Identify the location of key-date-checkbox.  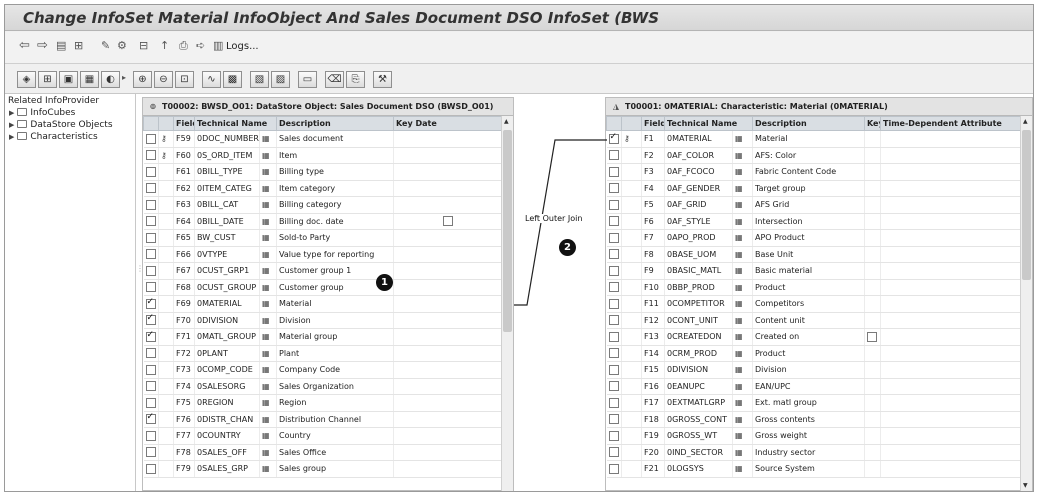
(447, 221).